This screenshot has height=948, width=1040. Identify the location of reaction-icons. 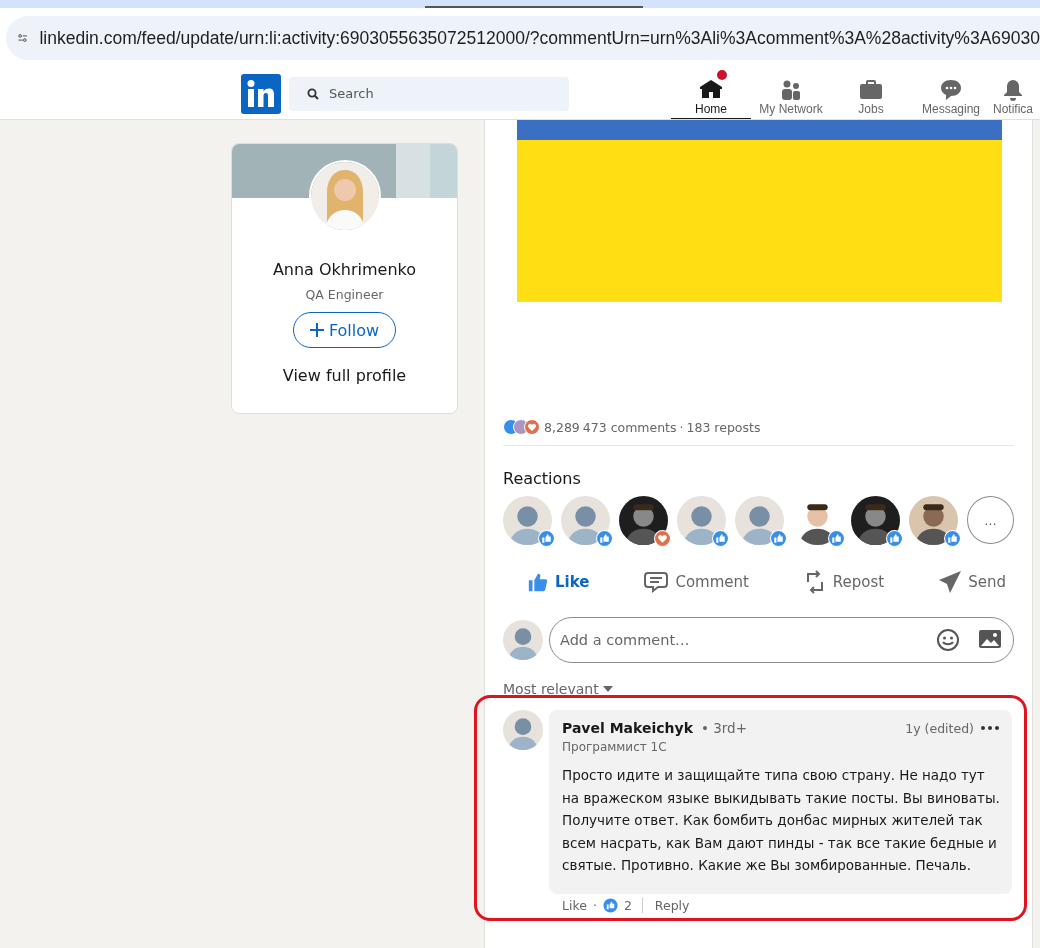
(522, 427).